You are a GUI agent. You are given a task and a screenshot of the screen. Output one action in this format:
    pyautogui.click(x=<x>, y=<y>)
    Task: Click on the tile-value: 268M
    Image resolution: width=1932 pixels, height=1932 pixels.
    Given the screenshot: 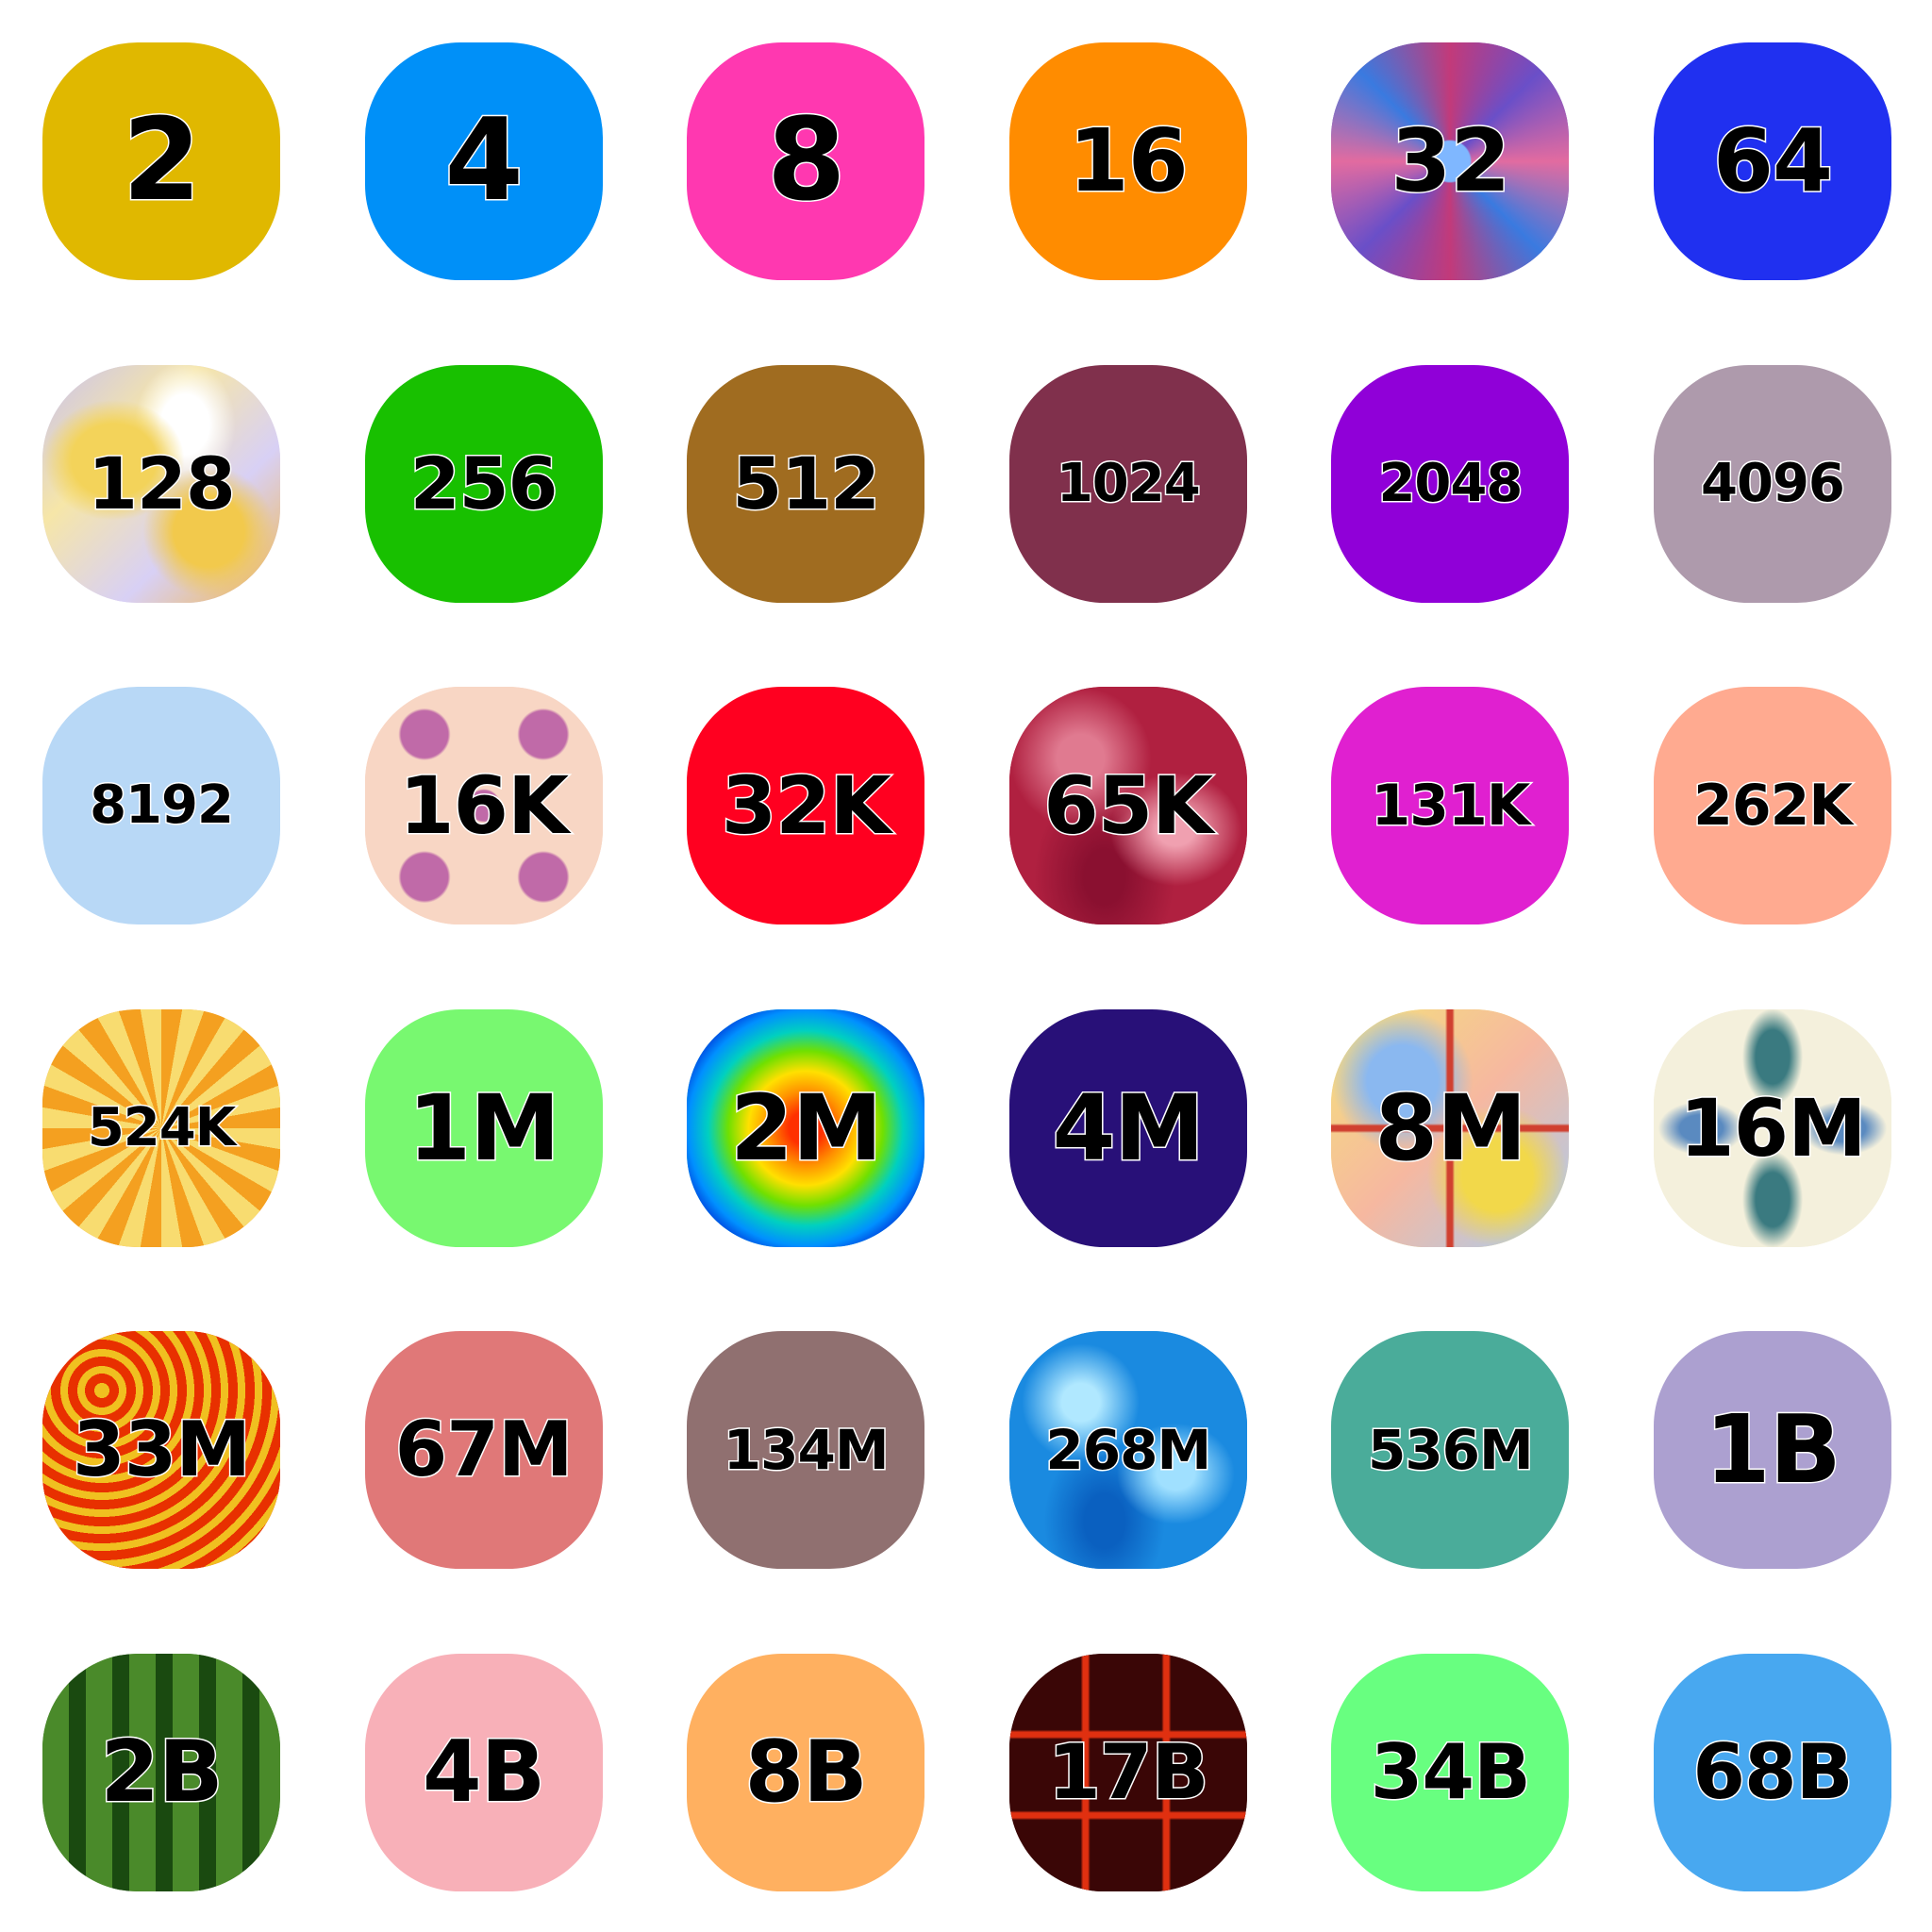 What is the action you would take?
    pyautogui.click(x=1128, y=1451)
    